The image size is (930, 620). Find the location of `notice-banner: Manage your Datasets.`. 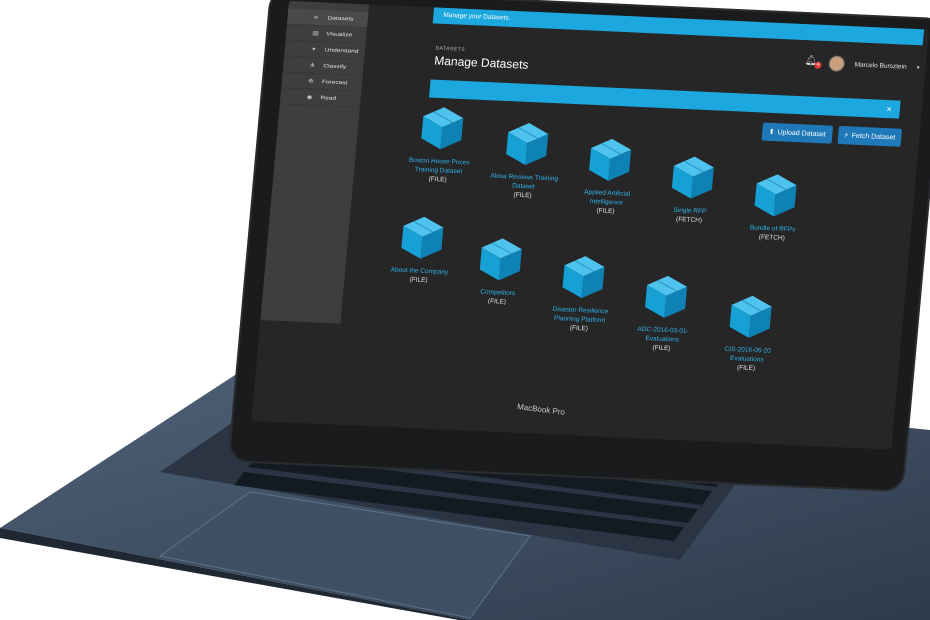

notice-banner: Manage your Datasets. is located at coordinates (678, 25).